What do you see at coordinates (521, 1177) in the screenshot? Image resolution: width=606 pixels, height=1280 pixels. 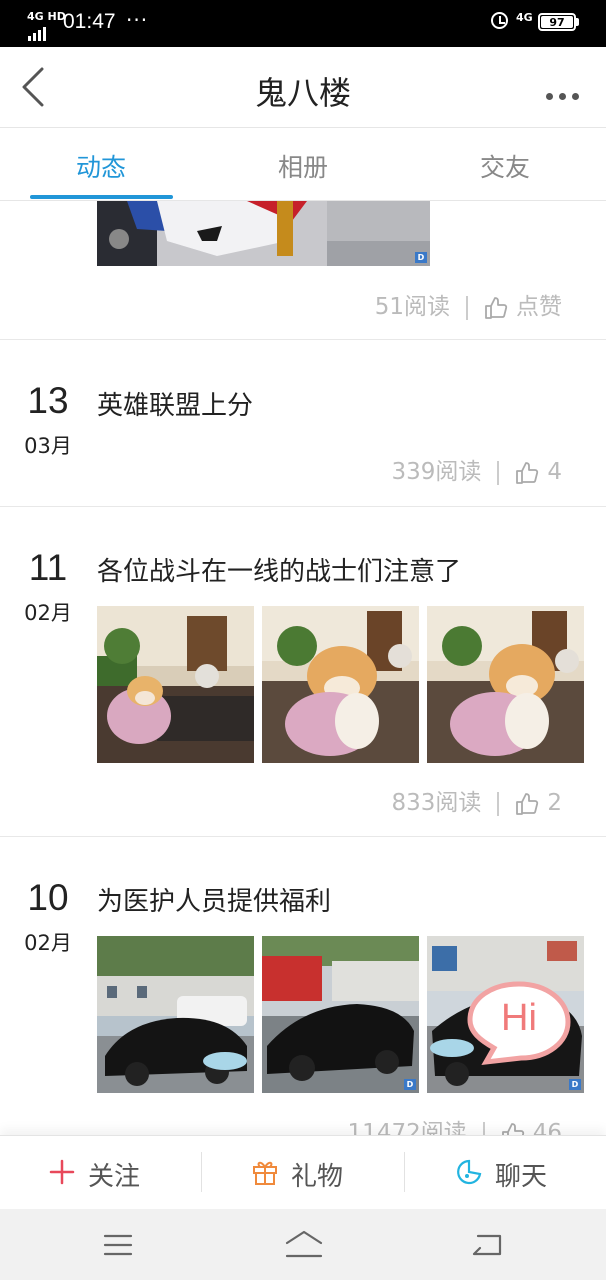 I see `chat-label: 聊天` at bounding box center [521, 1177].